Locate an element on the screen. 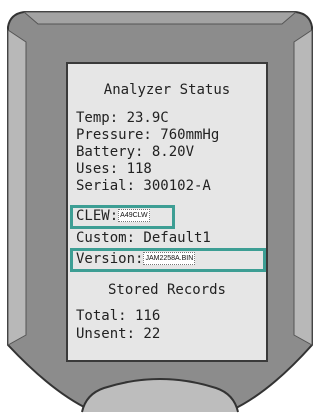 This screenshot has height=415, width=321. screen-title: Analyzer Status is located at coordinates (167, 90).